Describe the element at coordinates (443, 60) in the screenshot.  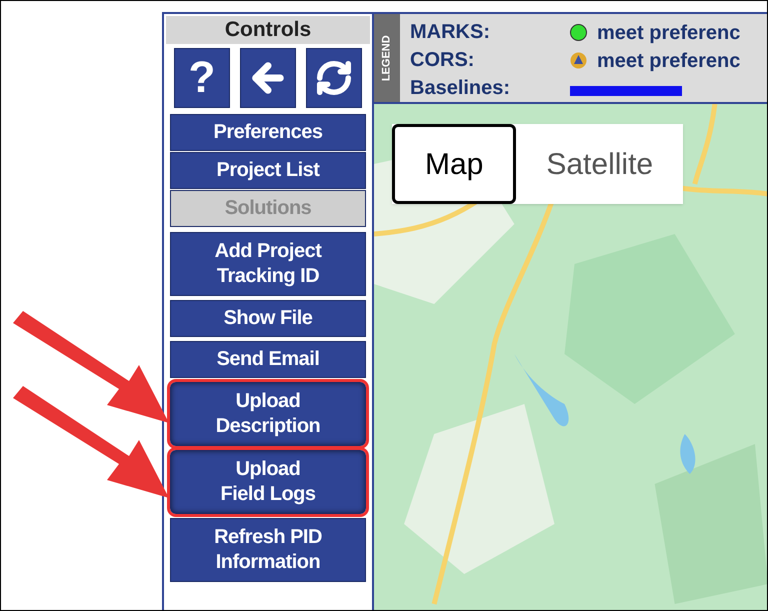
I see `legend-label: CORS:` at that location.